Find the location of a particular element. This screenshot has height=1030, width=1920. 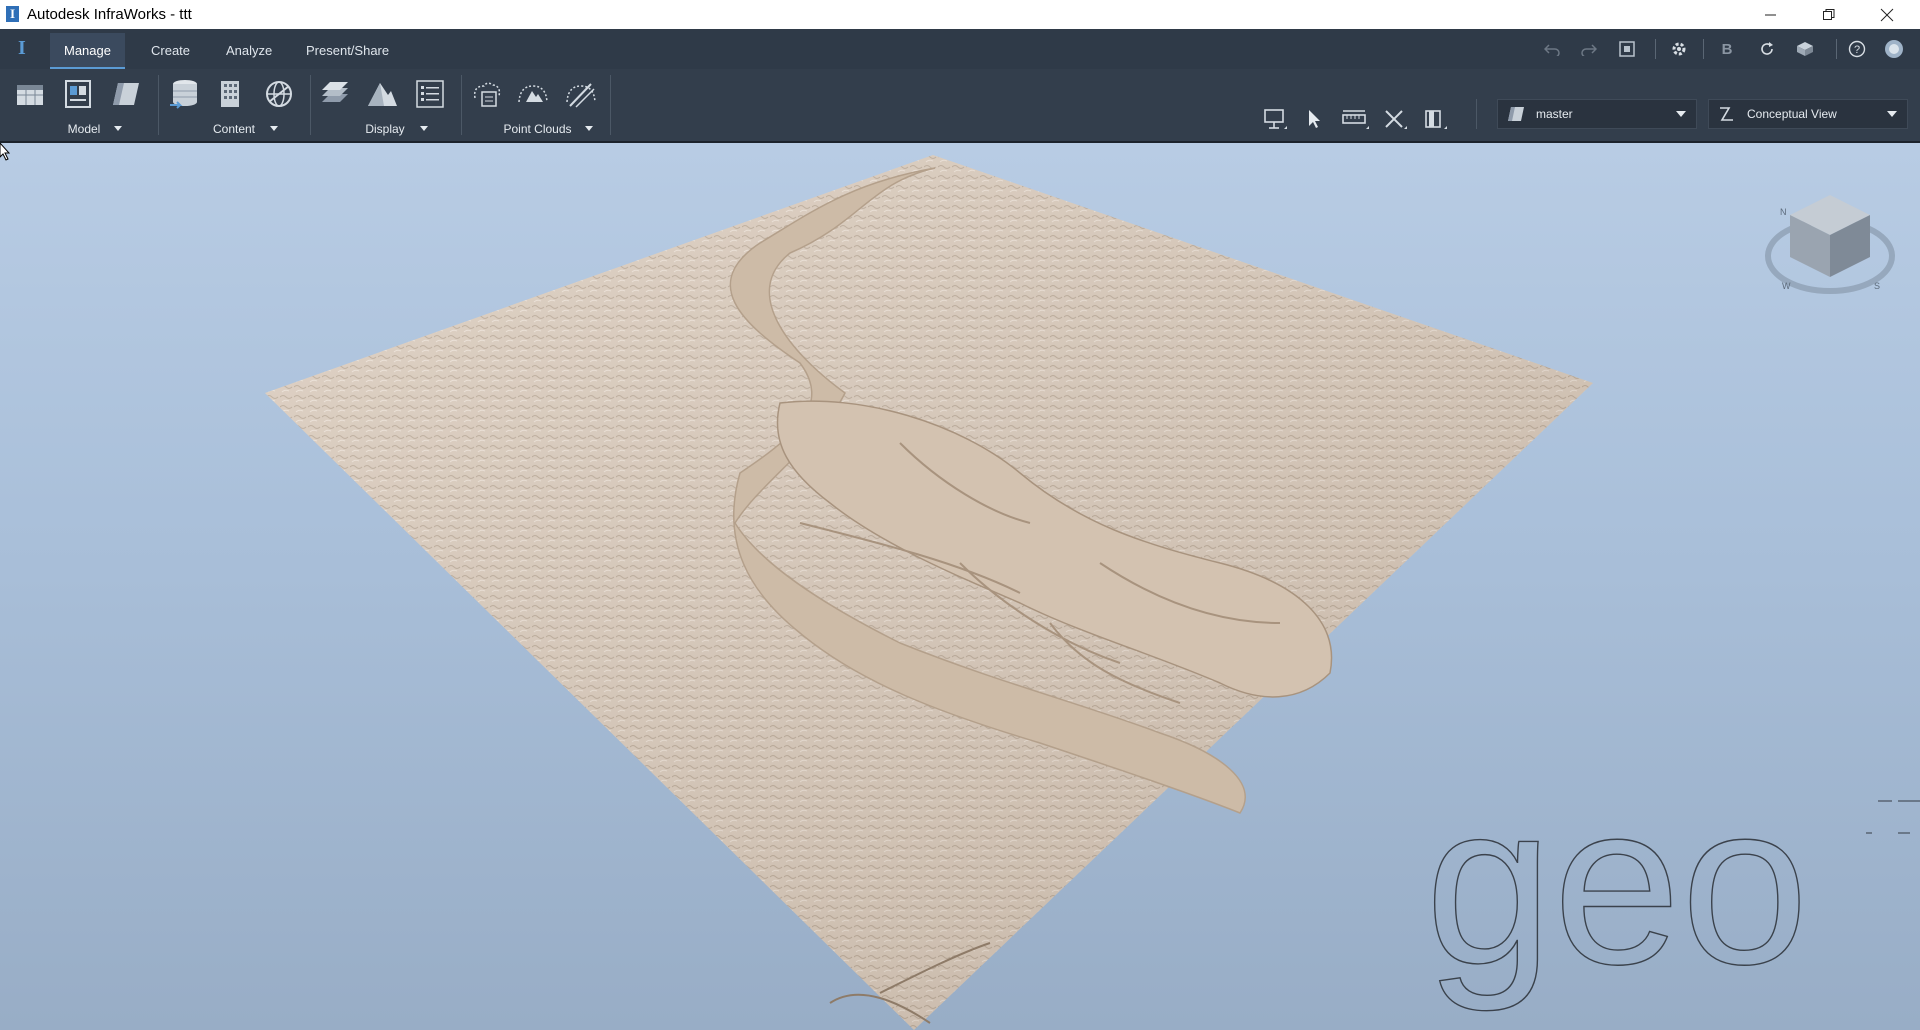

minimize-icon is located at coordinates (1770, 14).